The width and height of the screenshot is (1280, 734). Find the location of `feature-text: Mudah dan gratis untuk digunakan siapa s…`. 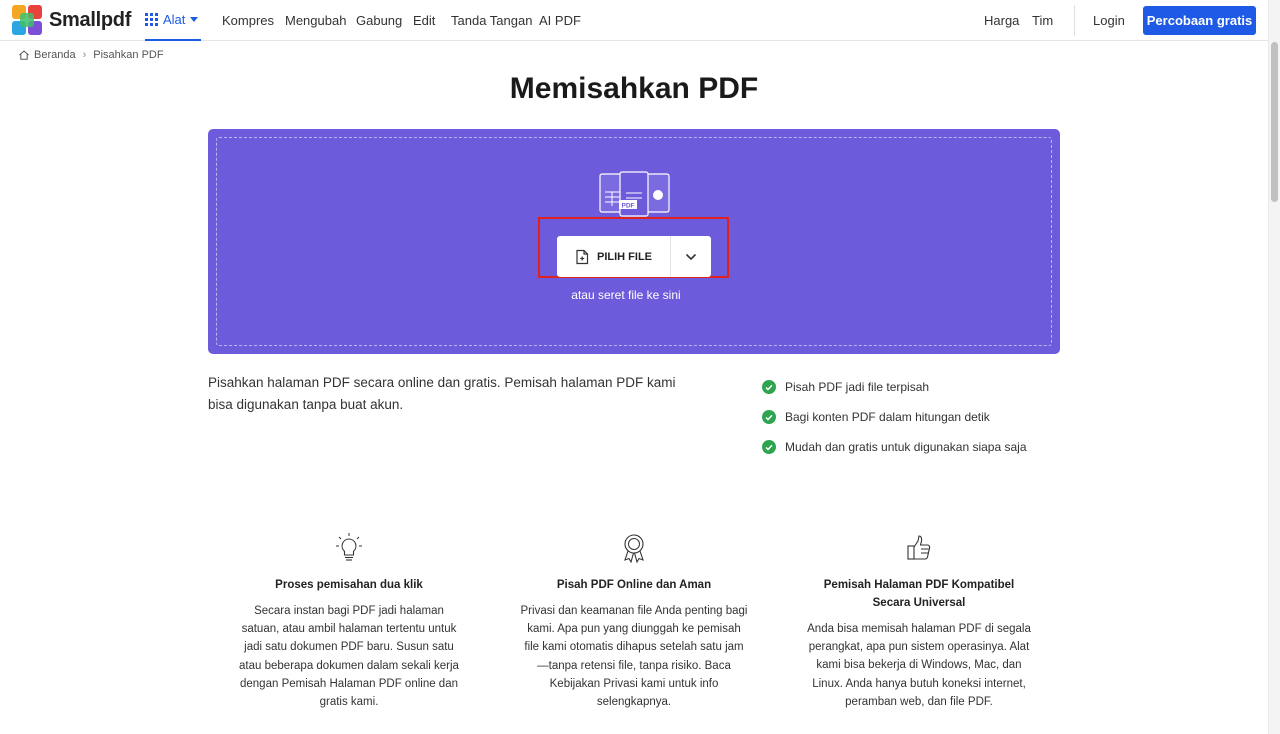

feature-text: Mudah dan gratis untuk digunakan siapa s… is located at coordinates (906, 447).